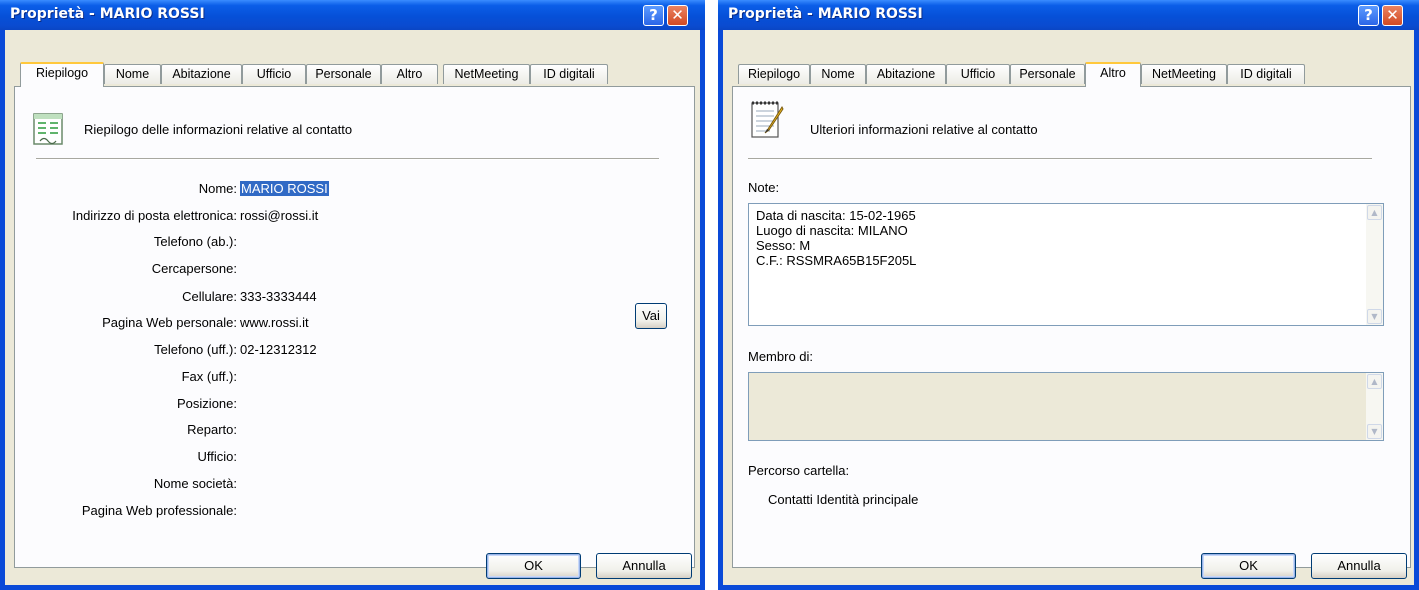 The image size is (1419, 590). What do you see at coordinates (764, 187) in the screenshot?
I see `notes-label: Note:` at bounding box center [764, 187].